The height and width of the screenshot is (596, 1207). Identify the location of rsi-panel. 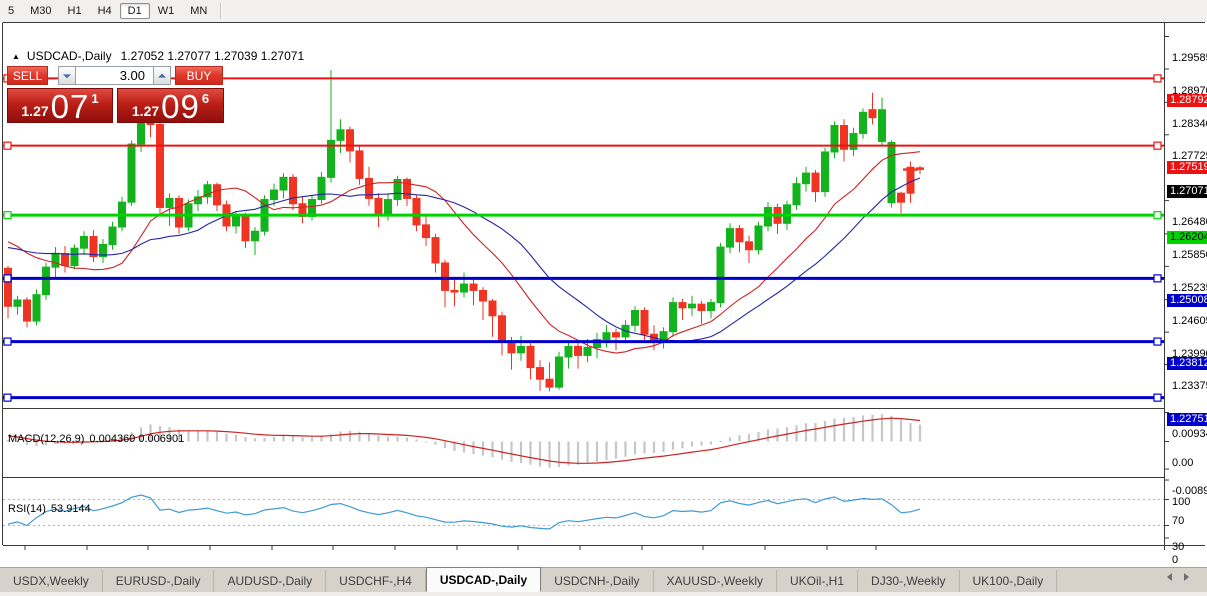
(583, 512).